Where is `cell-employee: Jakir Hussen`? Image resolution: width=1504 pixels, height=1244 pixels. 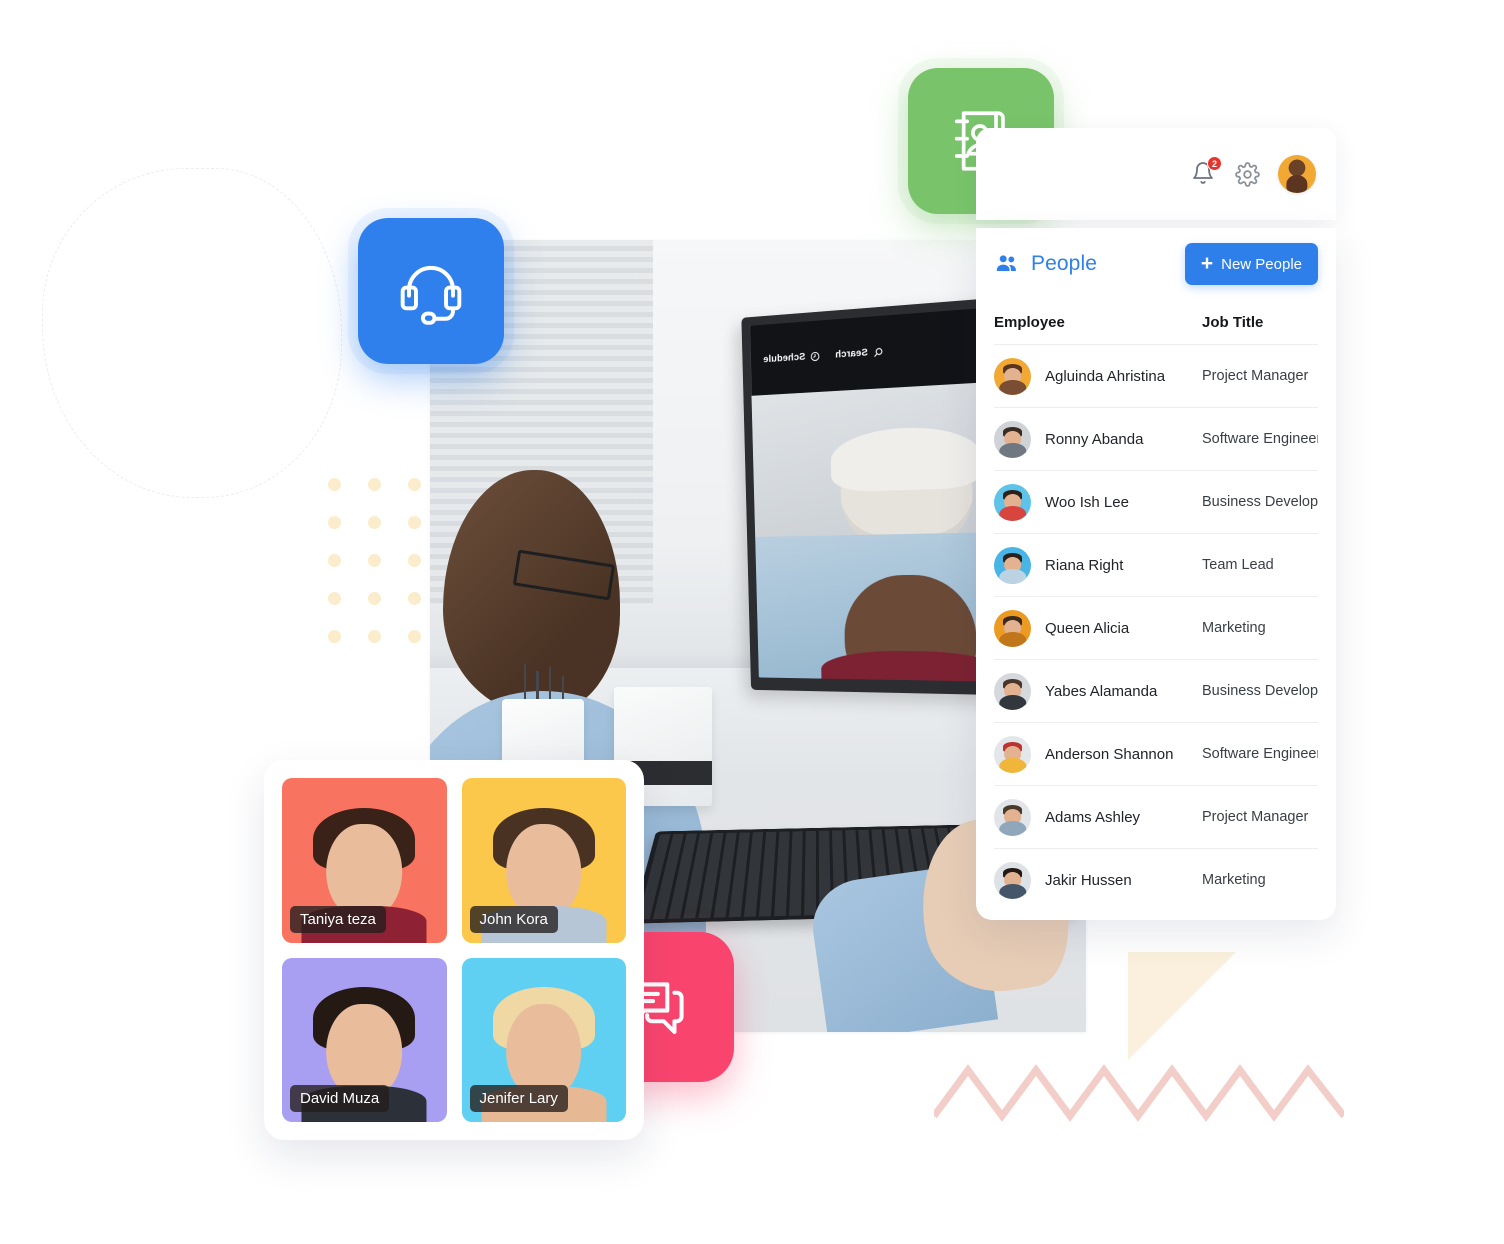
cell-employee: Jakir Hussen is located at coordinates (1098, 880).